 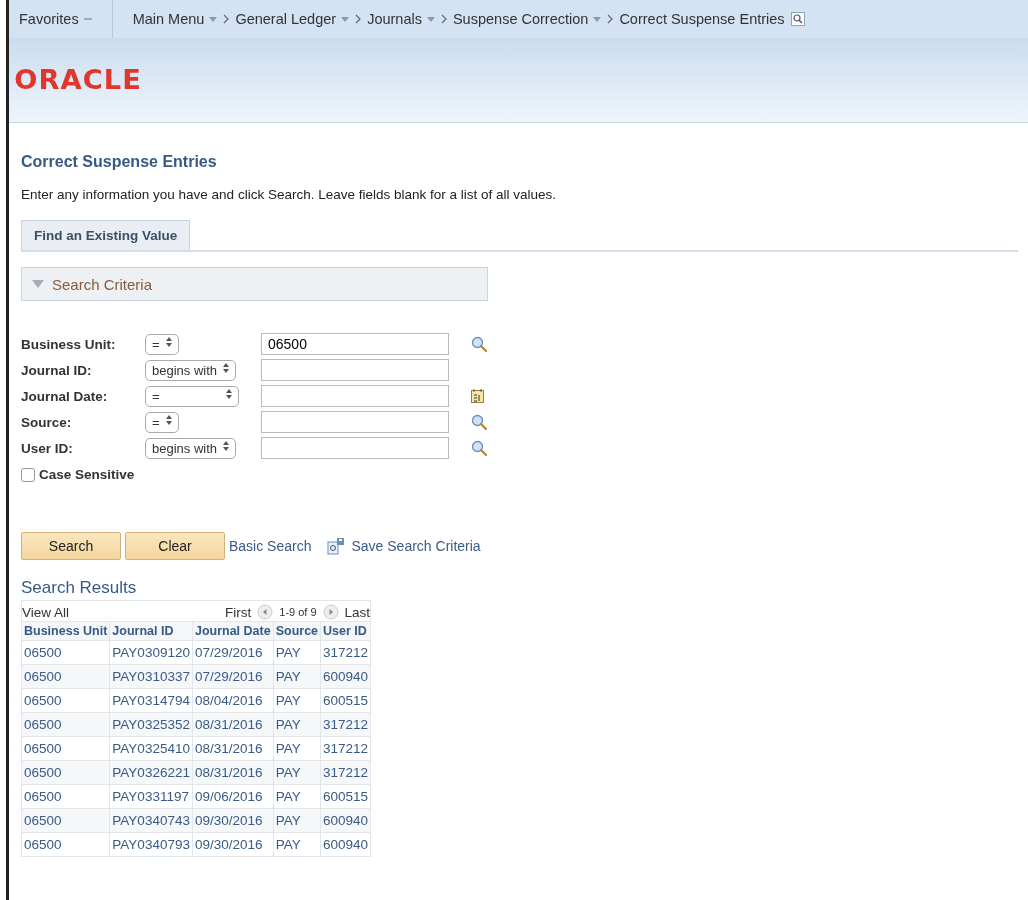 I want to click on table-cell: 08/31/2016, so click(x=233, y=748).